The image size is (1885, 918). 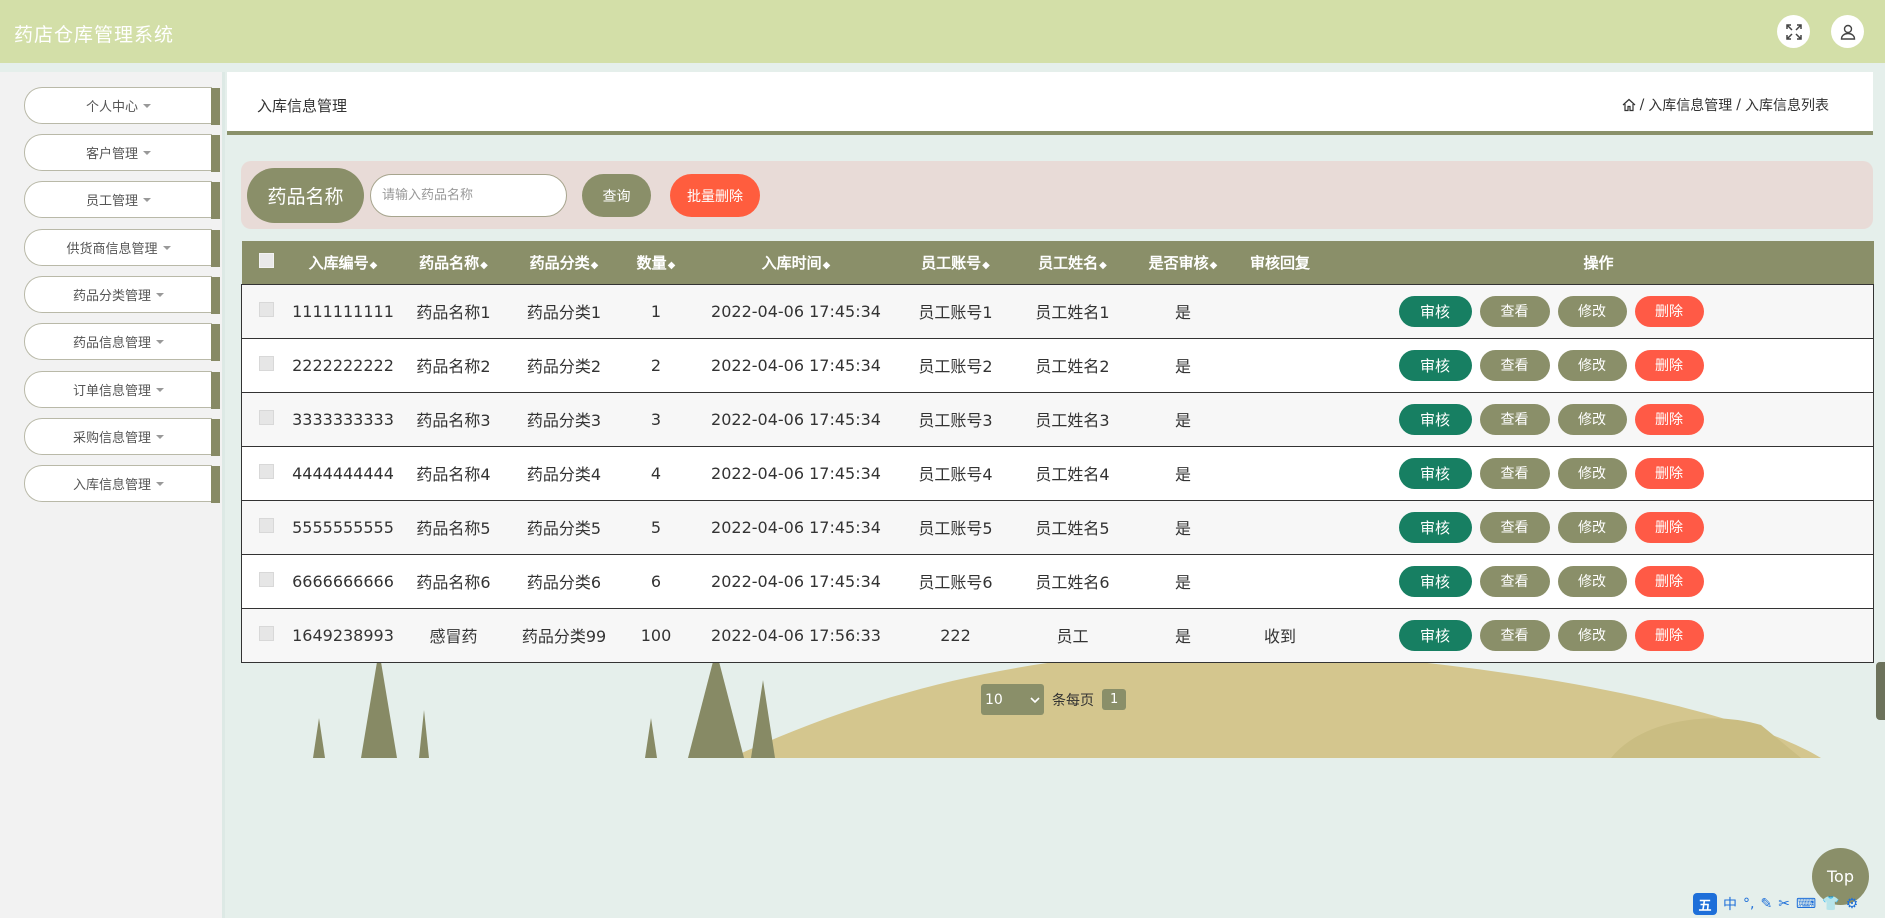 I want to click on select-all-checkbox, so click(x=266, y=260).